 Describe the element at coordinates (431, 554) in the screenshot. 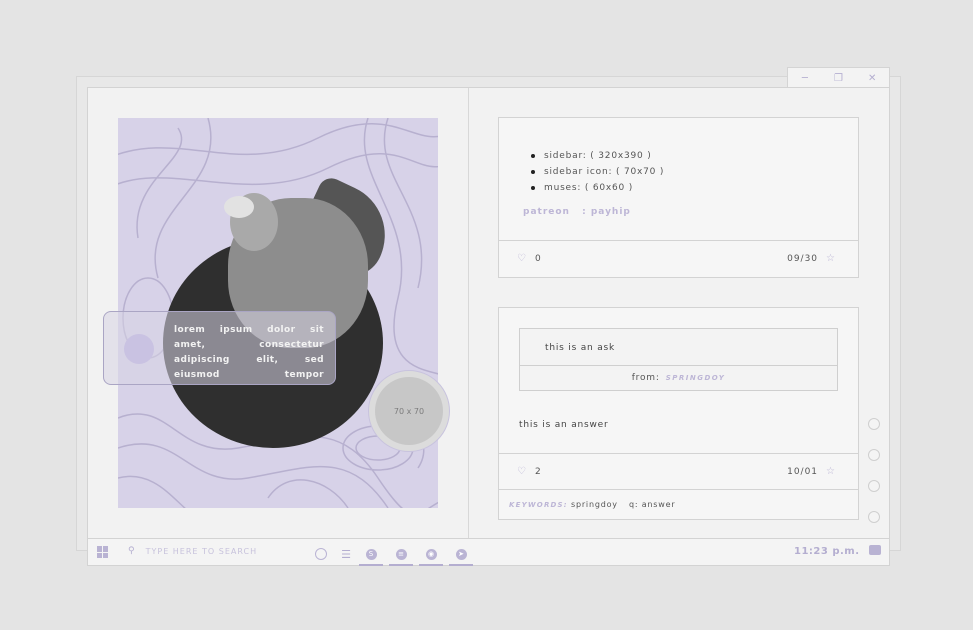

I see `chrome-icon: ◉` at that location.